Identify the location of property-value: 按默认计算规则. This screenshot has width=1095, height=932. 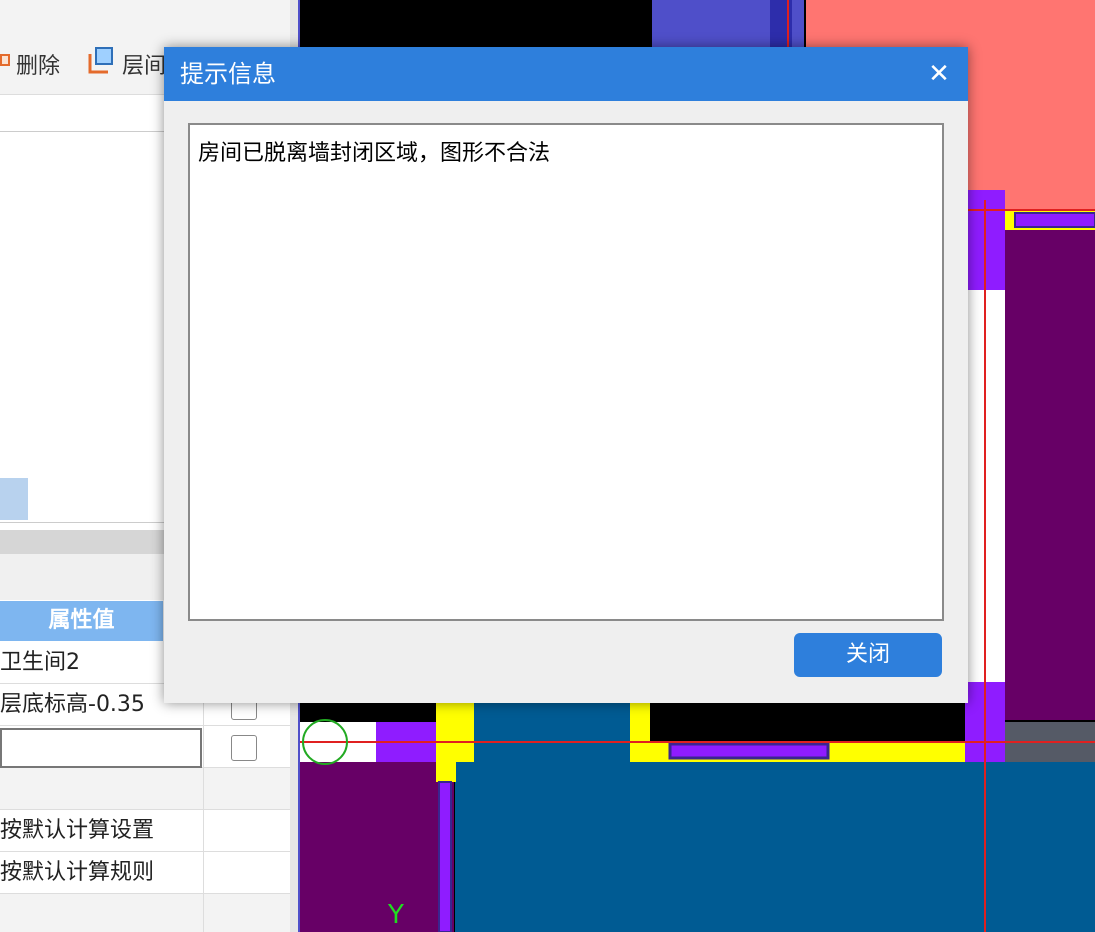
(77, 872).